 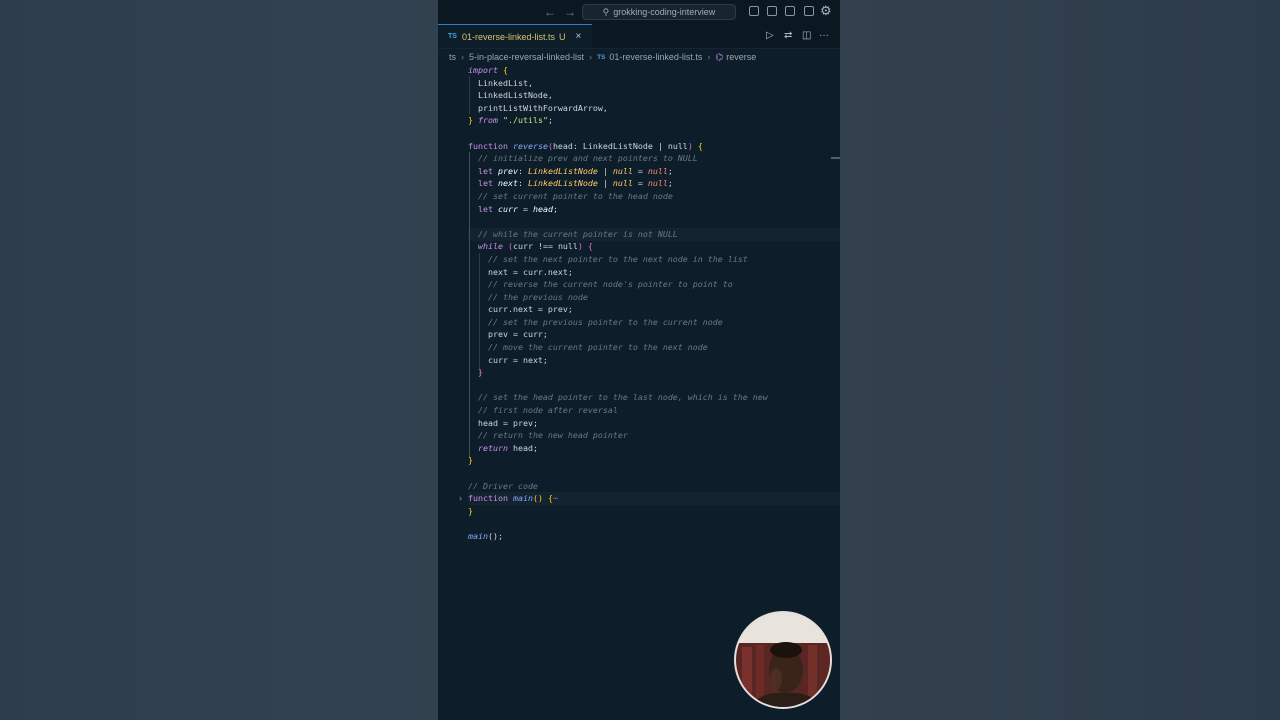 I want to click on code-line: // the previous node, so click(x=537, y=296).